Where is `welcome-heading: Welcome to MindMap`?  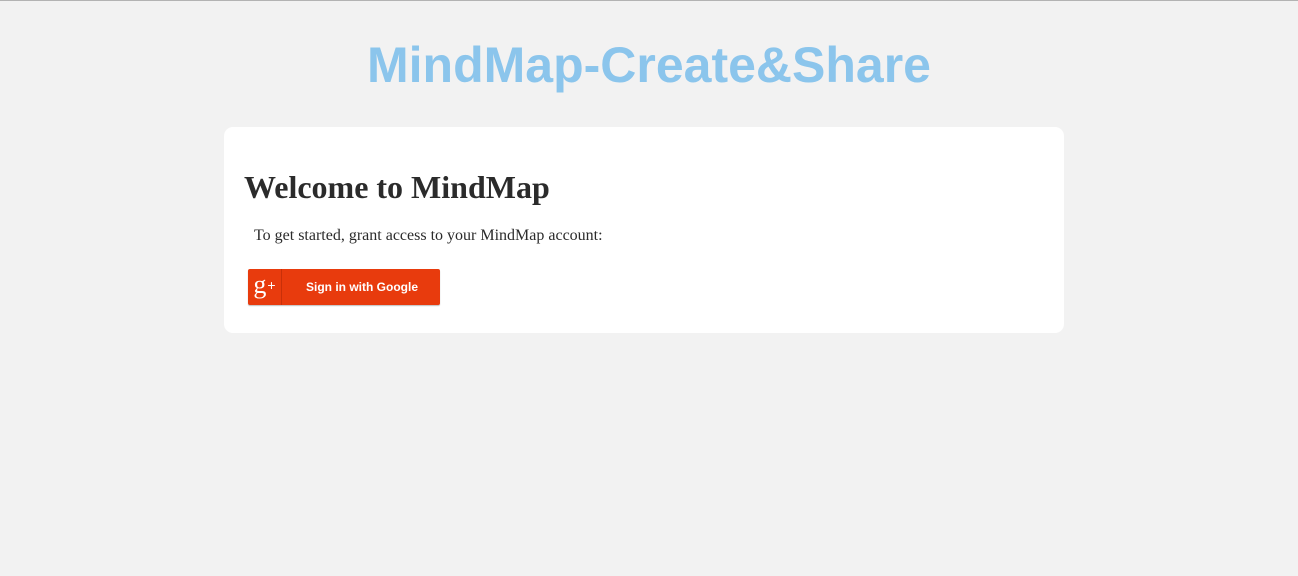
welcome-heading: Welcome to MindMap is located at coordinates (397, 187).